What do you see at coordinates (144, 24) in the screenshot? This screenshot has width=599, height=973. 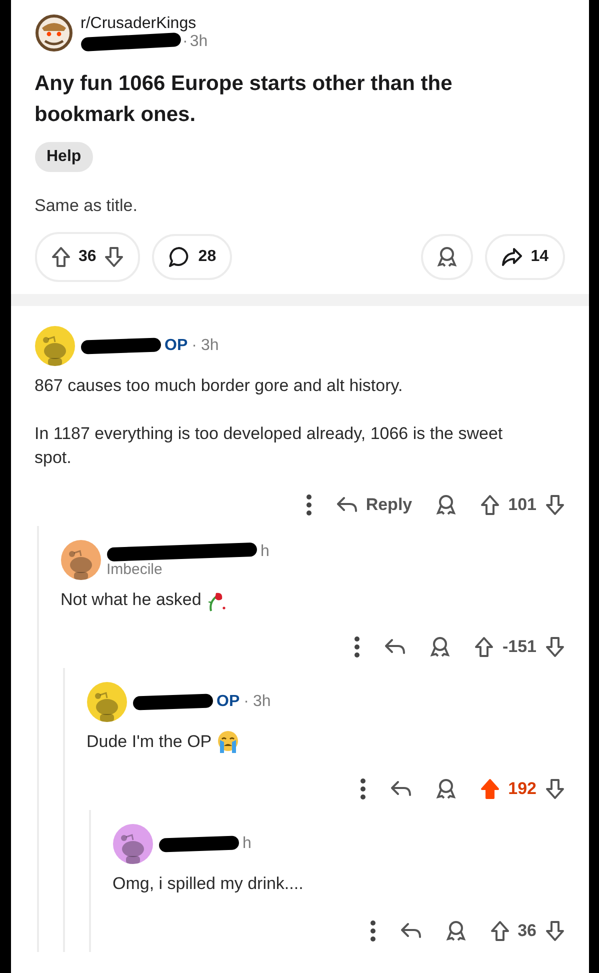 I see `subreddit-name: r/CrusaderKings` at bounding box center [144, 24].